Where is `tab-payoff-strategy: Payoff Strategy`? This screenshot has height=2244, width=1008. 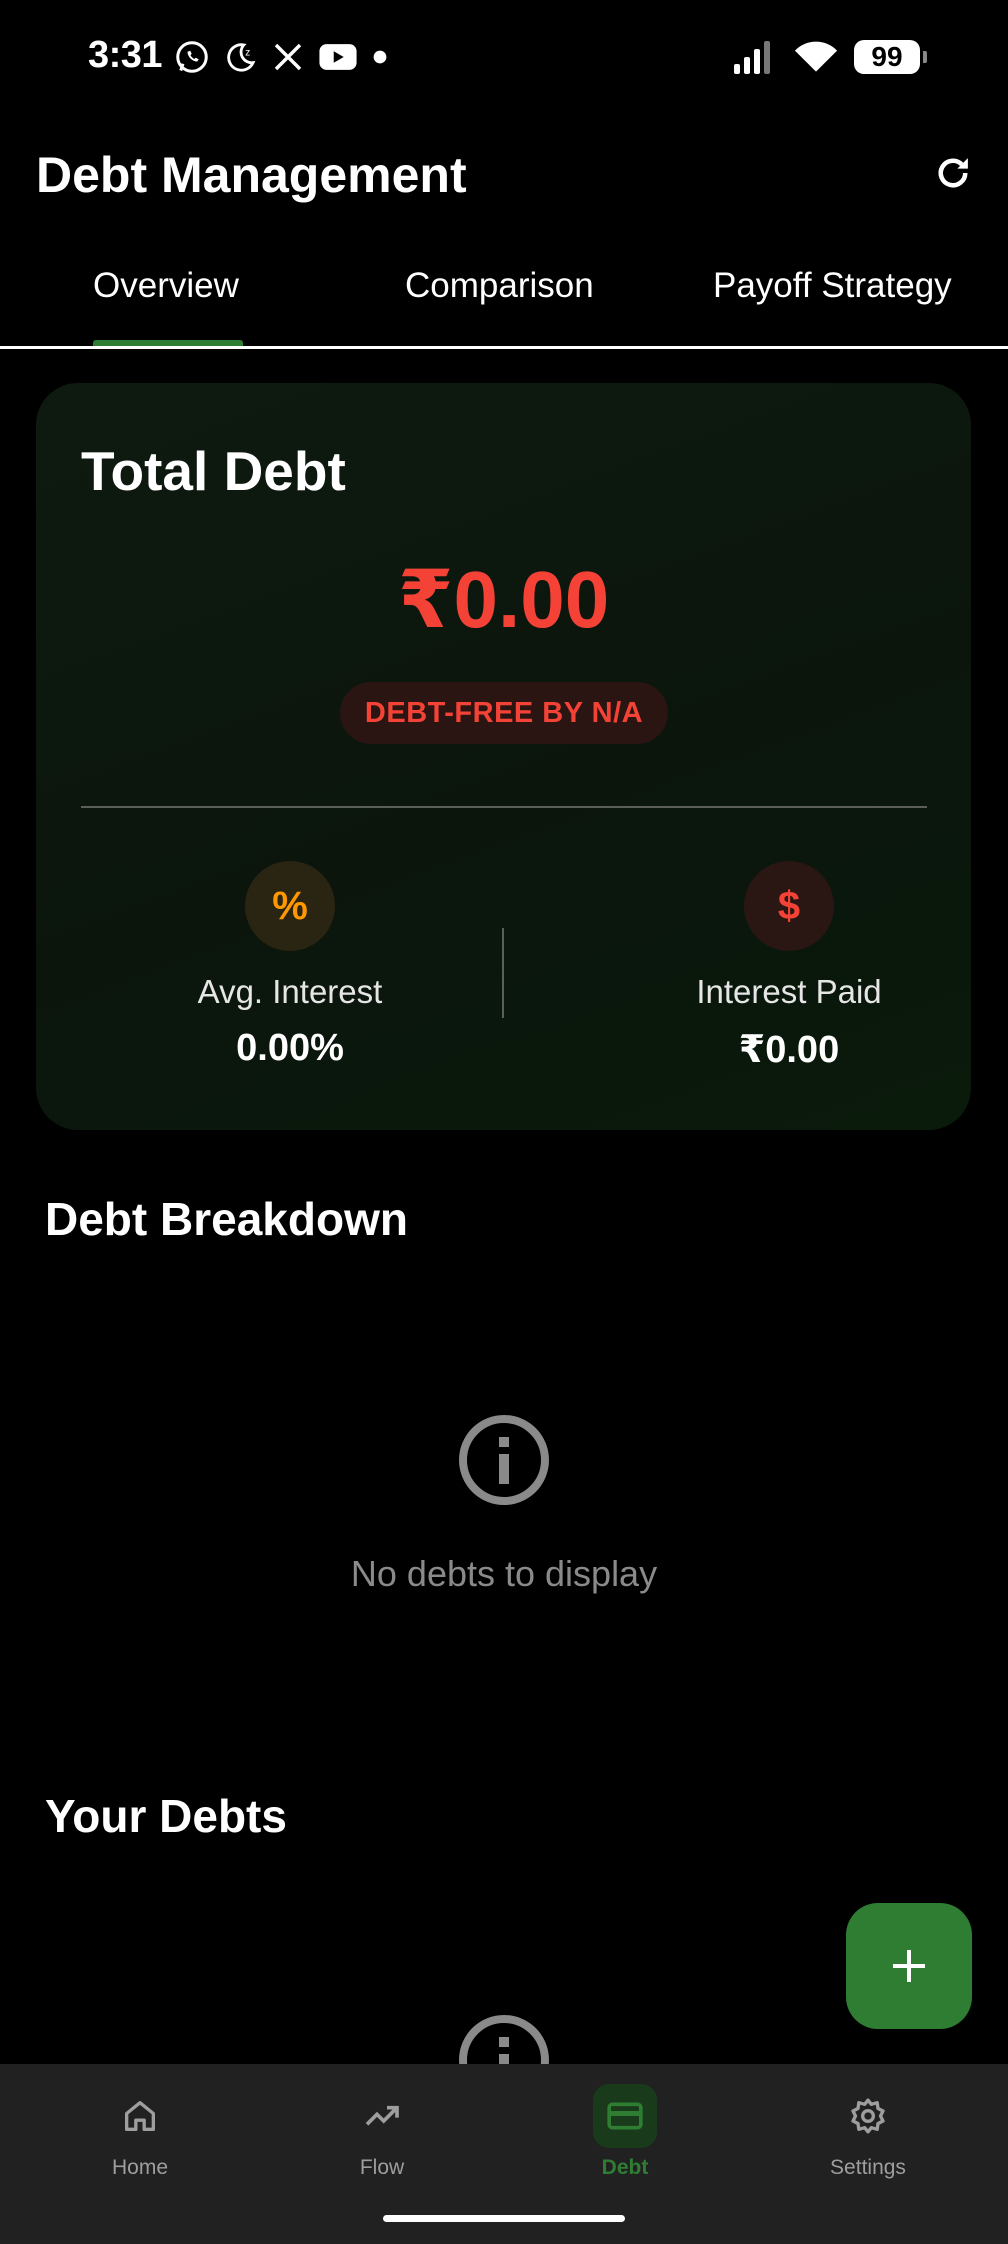 tab-payoff-strategy: Payoff Strategy is located at coordinates (832, 286).